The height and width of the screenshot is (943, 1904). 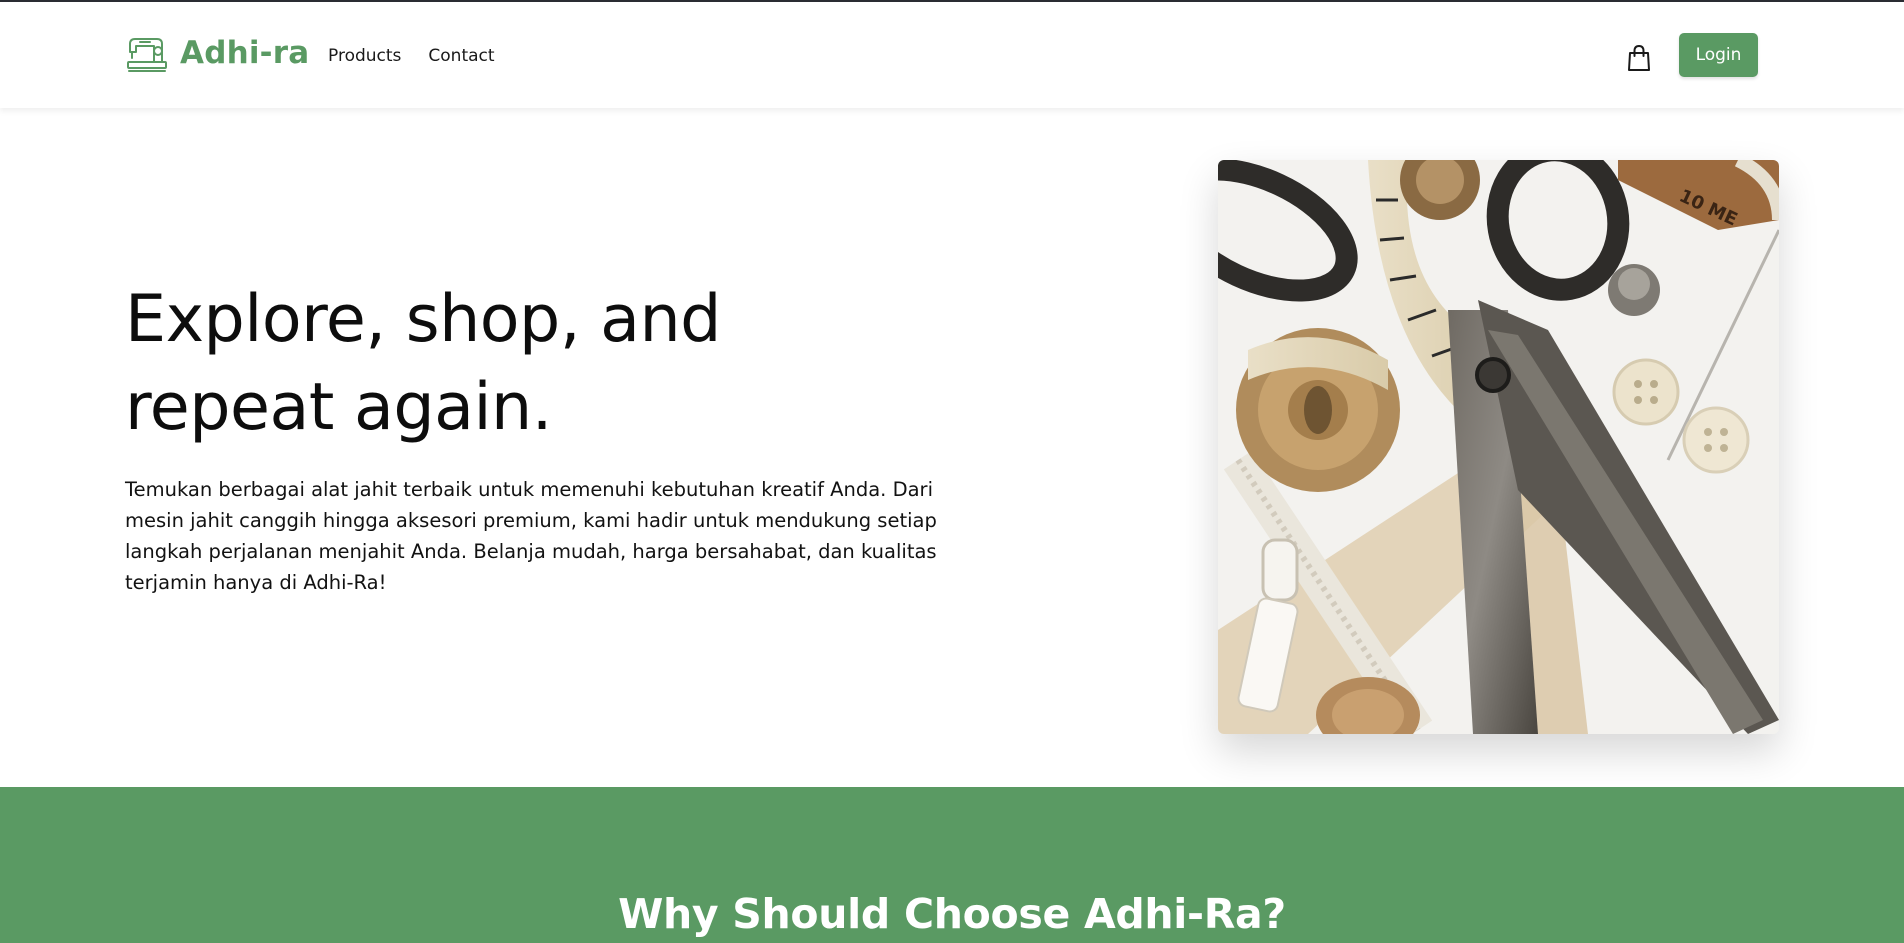 What do you see at coordinates (952, 914) in the screenshot?
I see `why-section-title: Why Should Choose Adhi-Ra?` at bounding box center [952, 914].